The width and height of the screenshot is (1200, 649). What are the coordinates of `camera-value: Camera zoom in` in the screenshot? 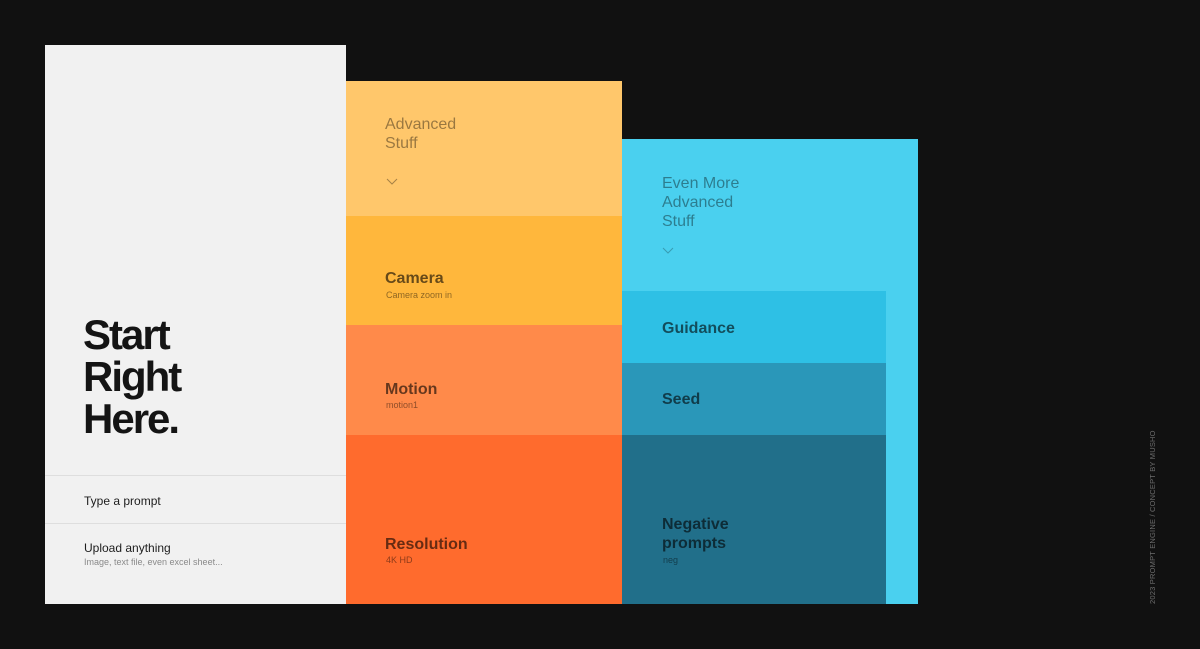 It's located at (419, 295).